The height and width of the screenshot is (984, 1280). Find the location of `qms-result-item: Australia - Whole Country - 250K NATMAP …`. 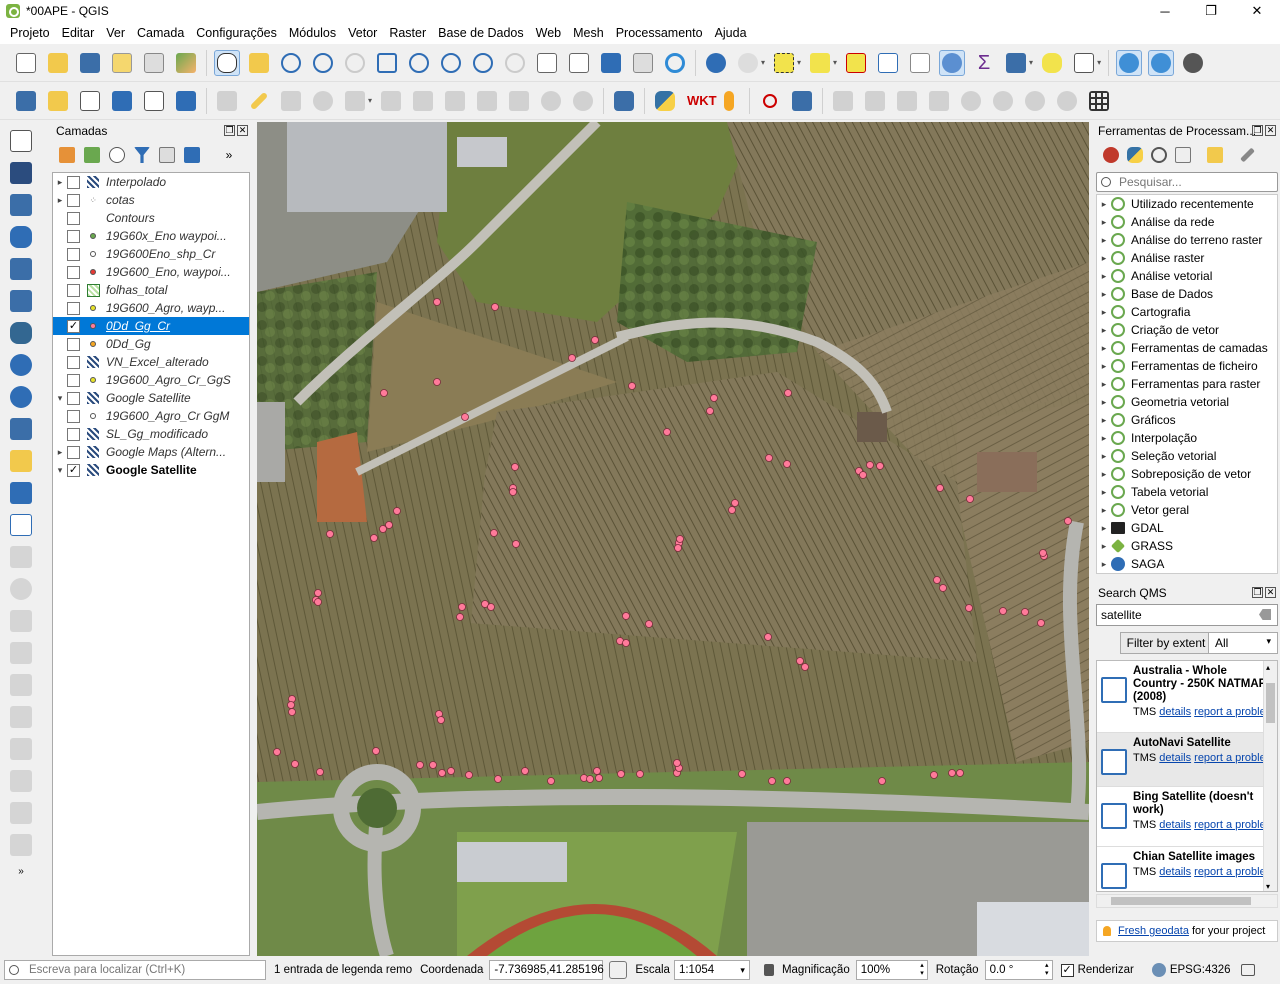

qms-result-item: Australia - Whole Country - 250K NATMAP … is located at coordinates (1187, 697).